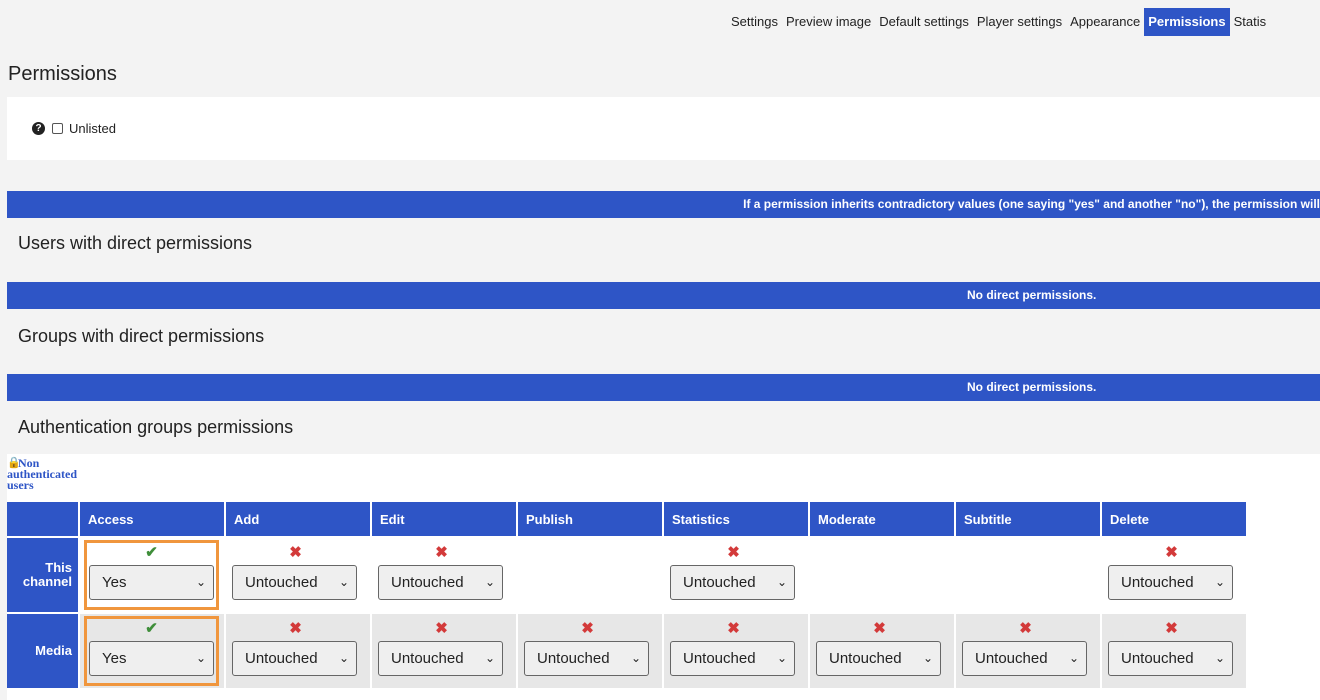 This screenshot has width=1320, height=700. I want to click on lock-icon: 🔒, so click(14, 463).